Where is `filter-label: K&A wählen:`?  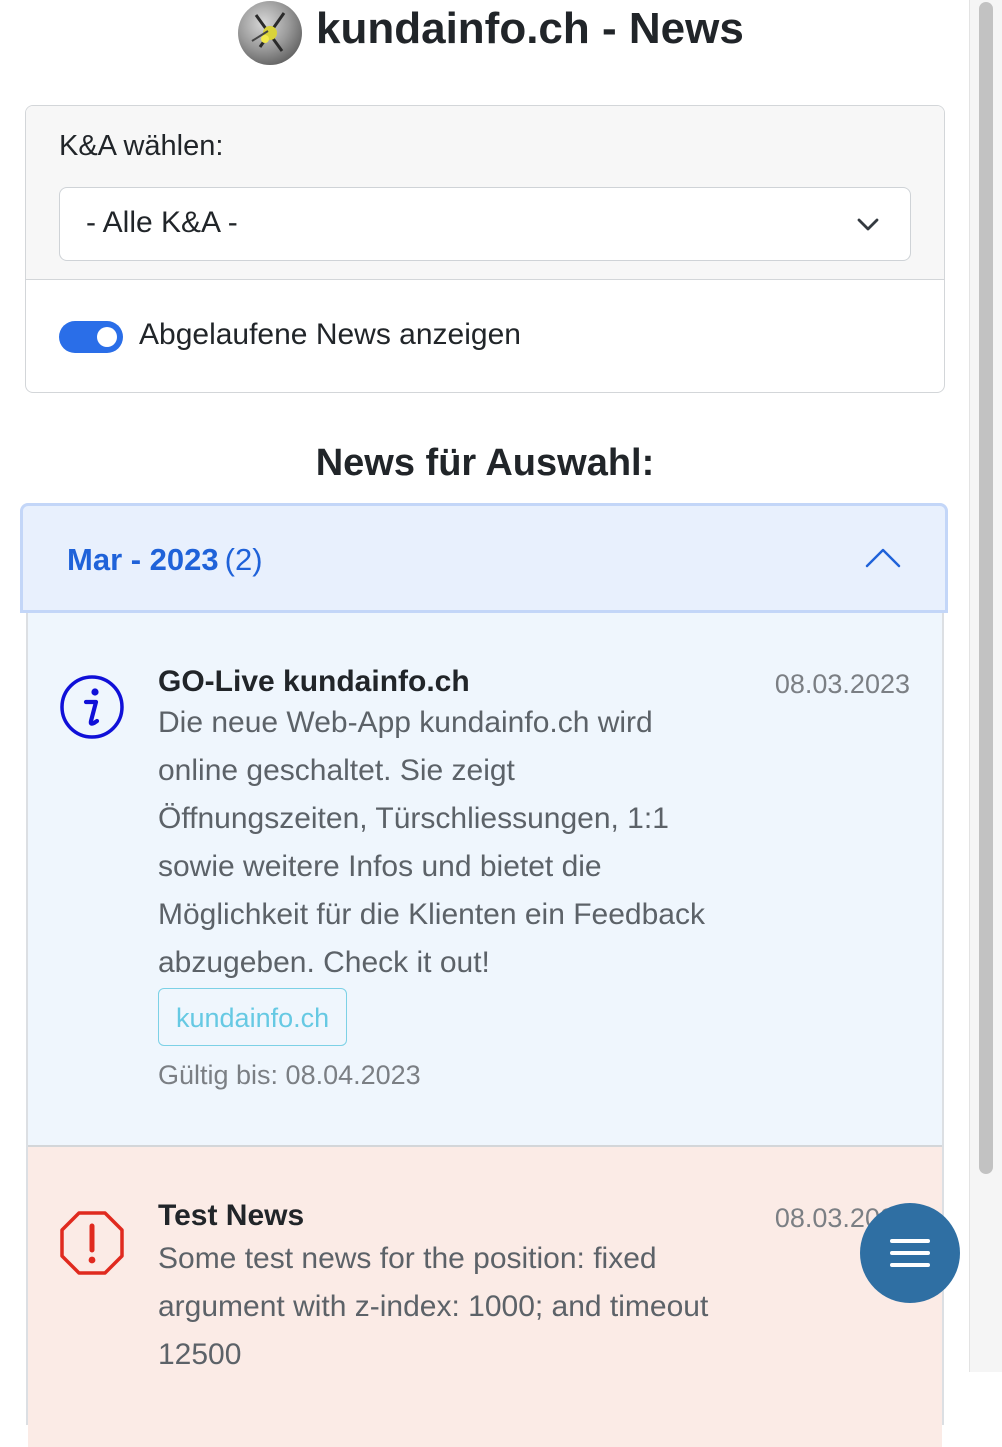 filter-label: K&A wählen: is located at coordinates (141, 146).